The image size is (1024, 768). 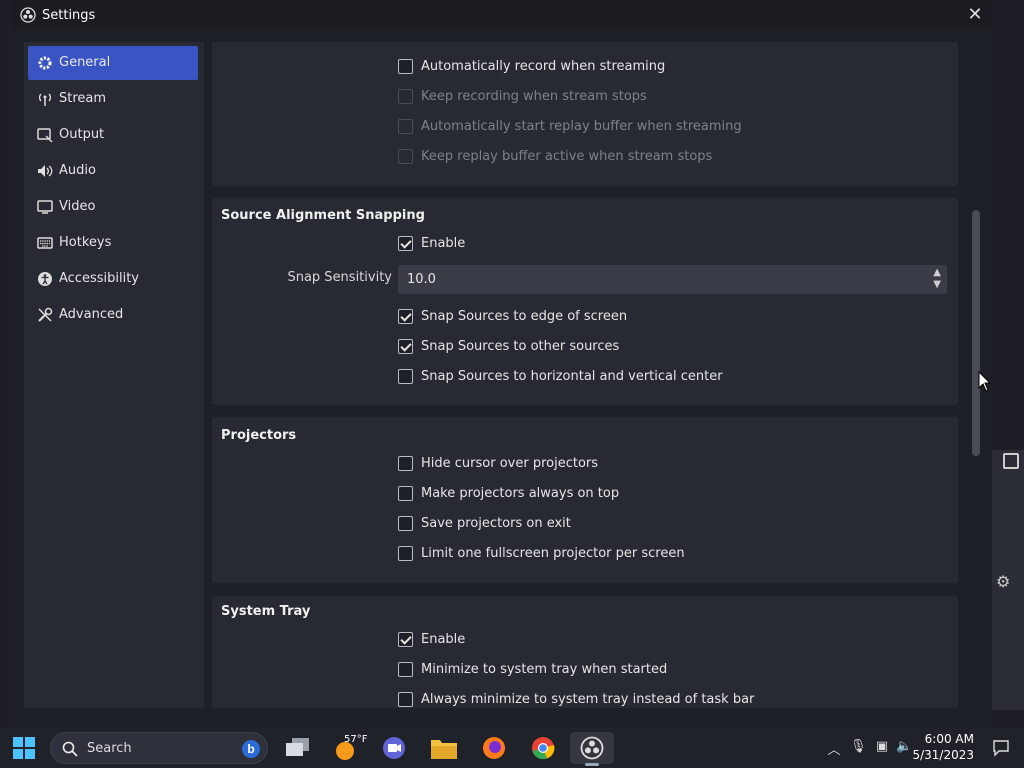 I want to click on start-button, so click(x=24, y=748).